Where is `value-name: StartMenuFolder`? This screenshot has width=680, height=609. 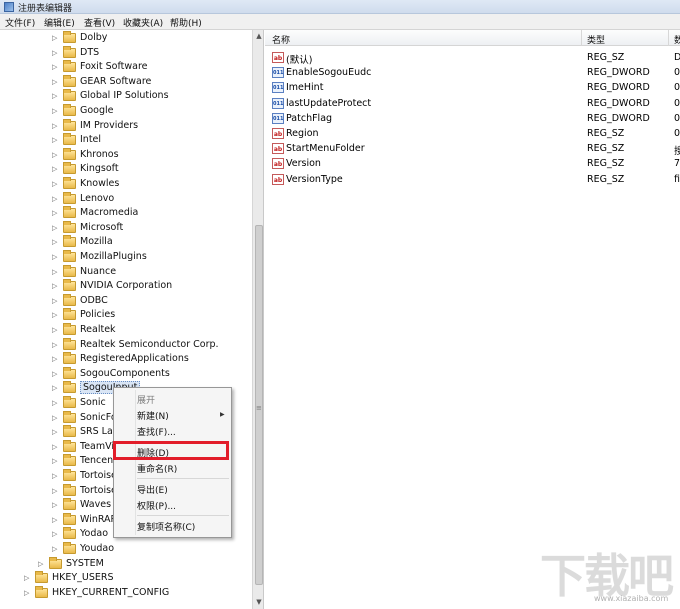 value-name: StartMenuFolder is located at coordinates (325, 149).